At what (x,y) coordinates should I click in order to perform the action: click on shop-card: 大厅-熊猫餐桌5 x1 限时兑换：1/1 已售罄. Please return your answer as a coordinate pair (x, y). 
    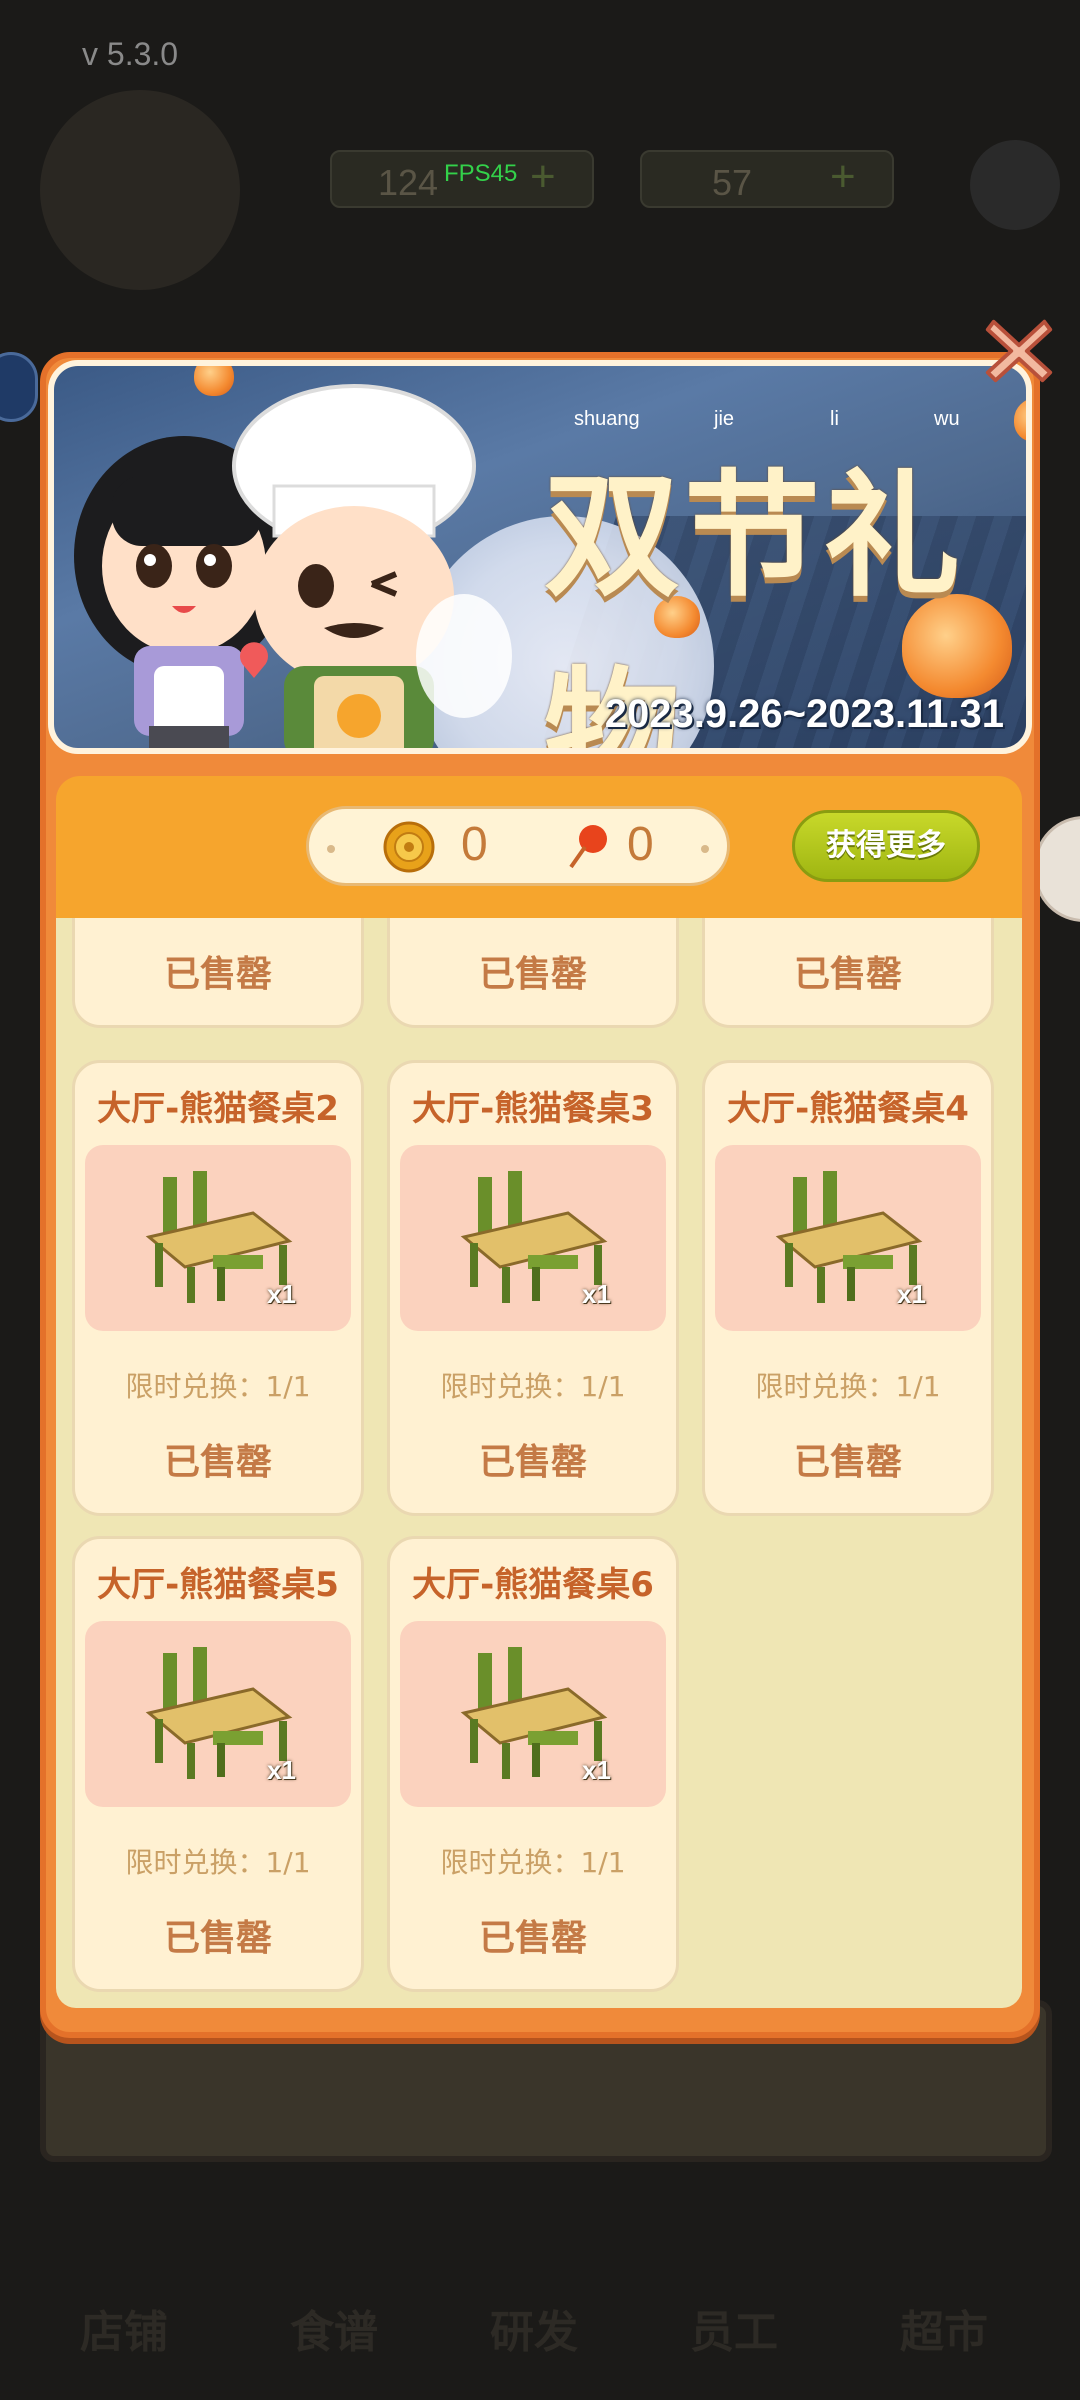
    Looking at the image, I should click on (218, 1764).